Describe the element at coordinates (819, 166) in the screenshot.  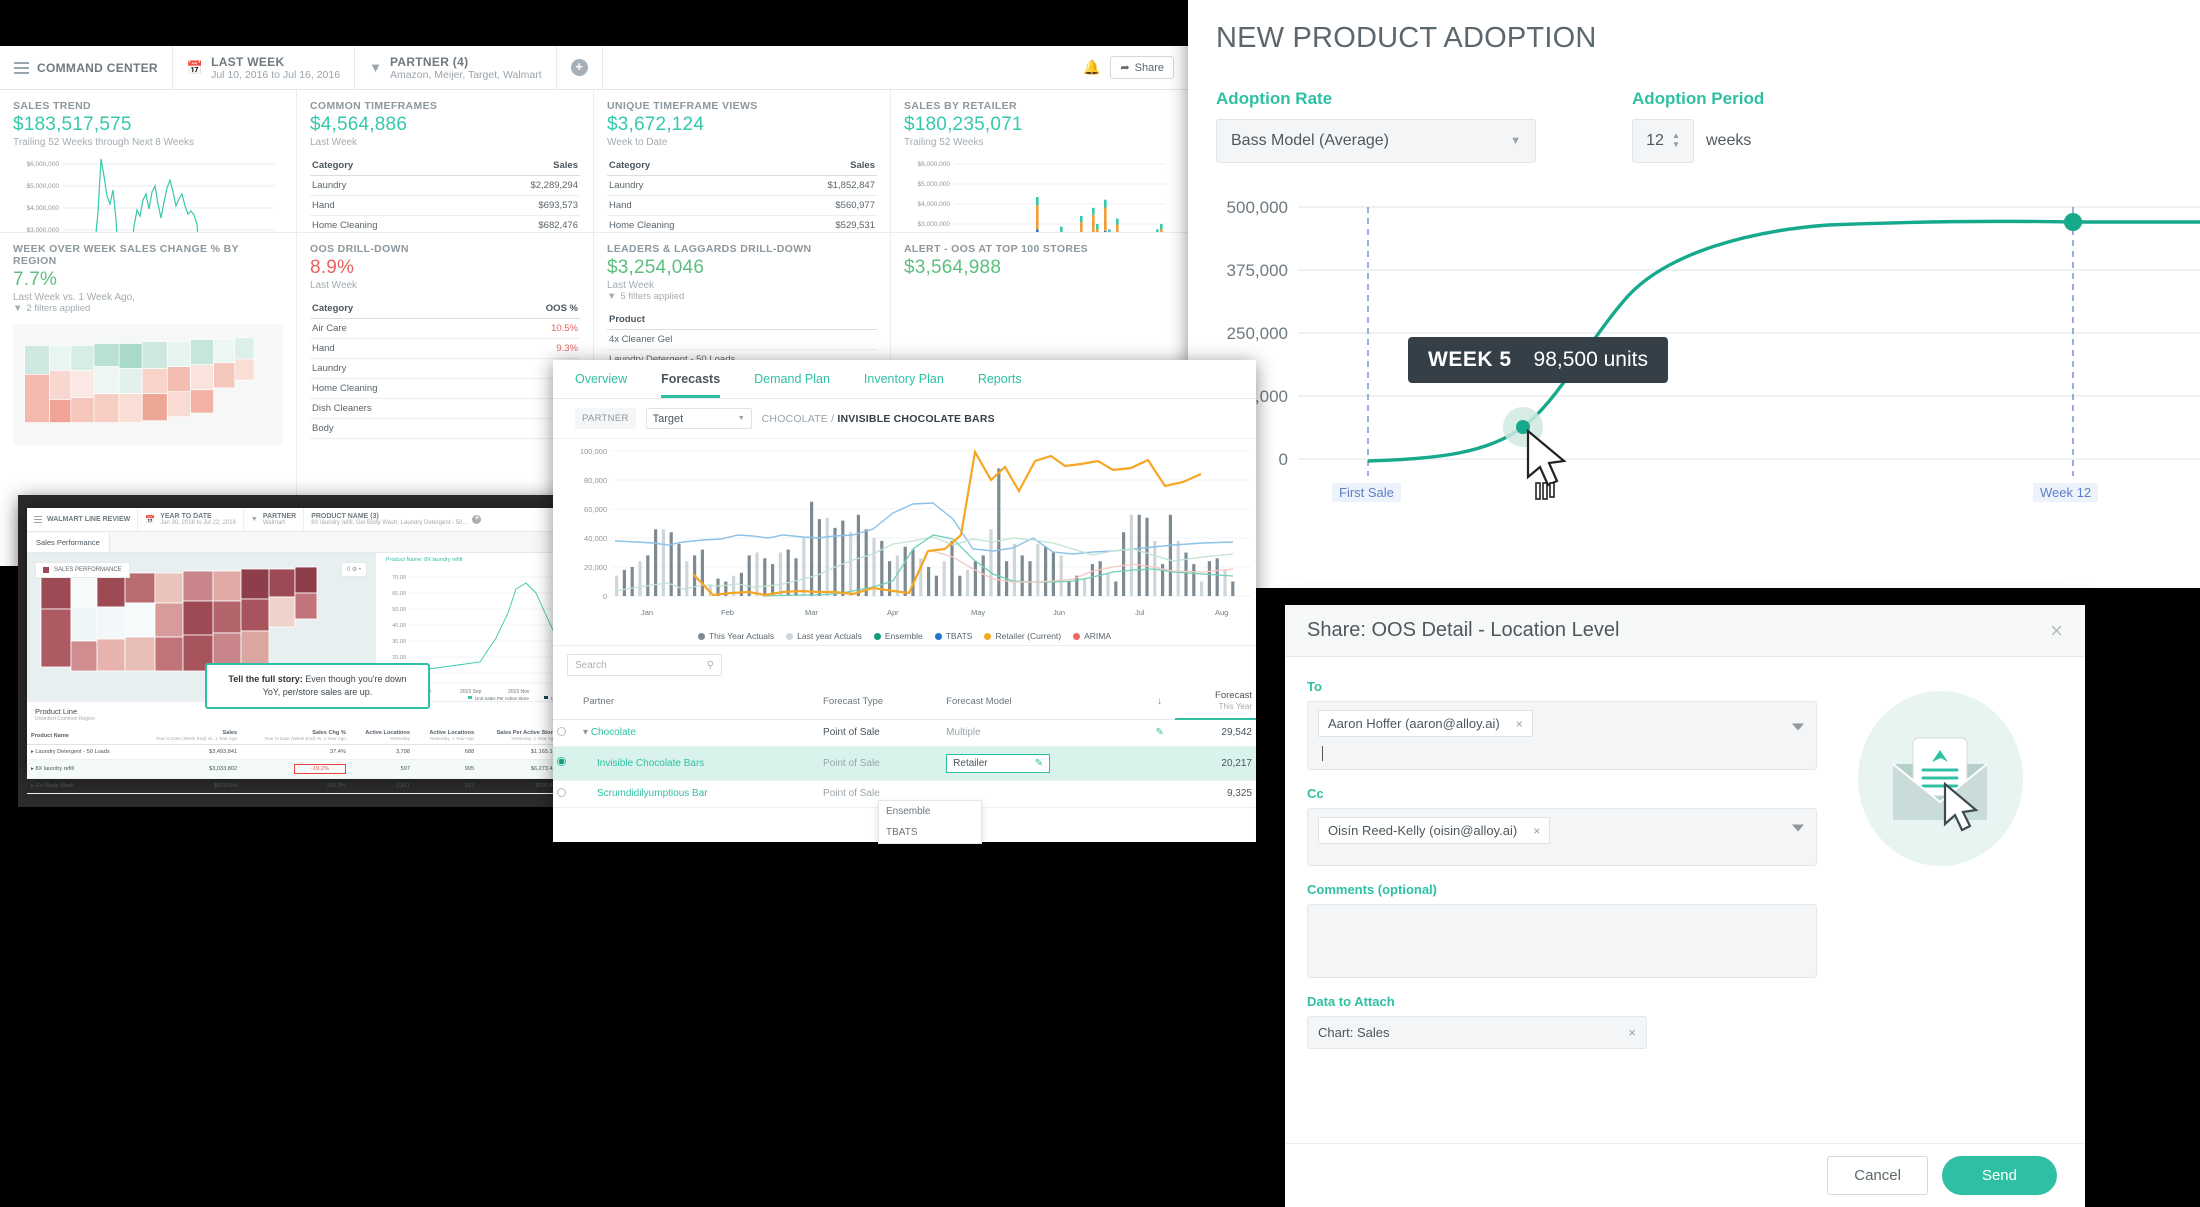
I see `col-header: Sales` at that location.